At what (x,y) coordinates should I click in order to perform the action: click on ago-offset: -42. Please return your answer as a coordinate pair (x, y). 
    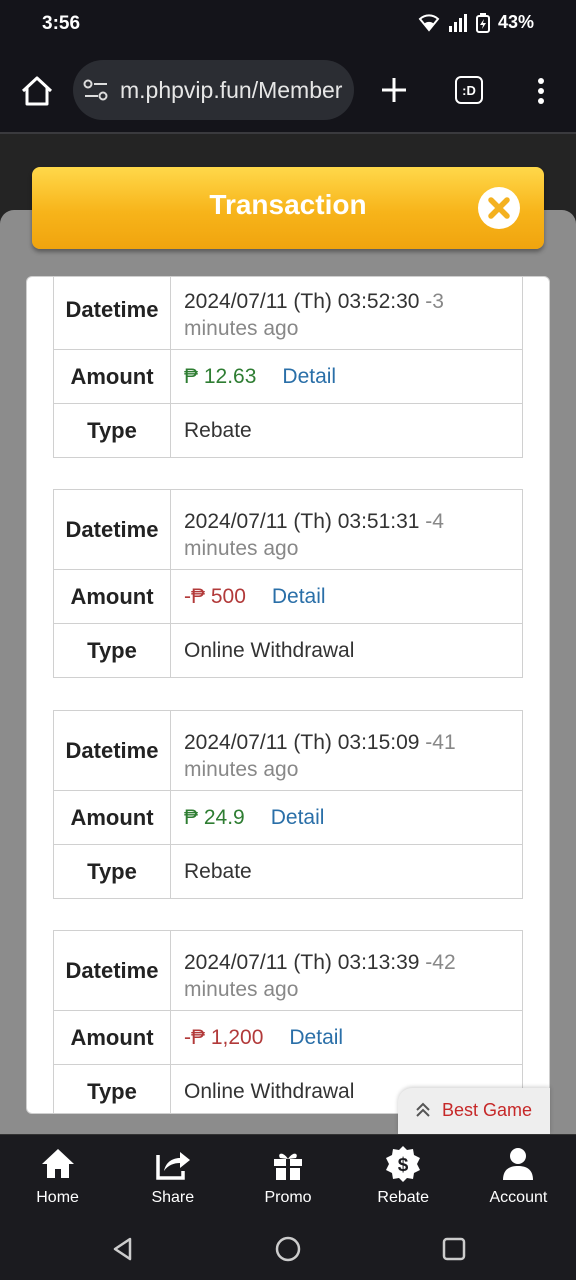
    Looking at the image, I should click on (440, 962).